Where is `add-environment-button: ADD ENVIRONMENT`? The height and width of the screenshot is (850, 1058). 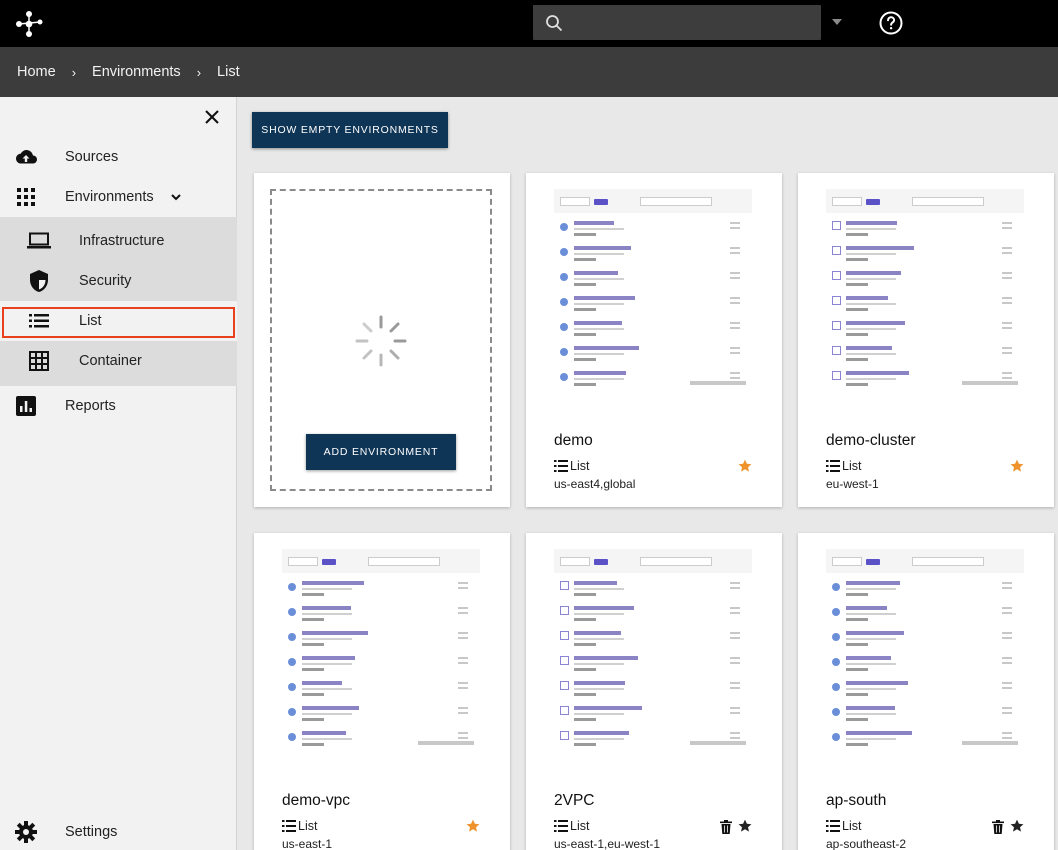
add-environment-button: ADD ENVIRONMENT is located at coordinates (381, 452).